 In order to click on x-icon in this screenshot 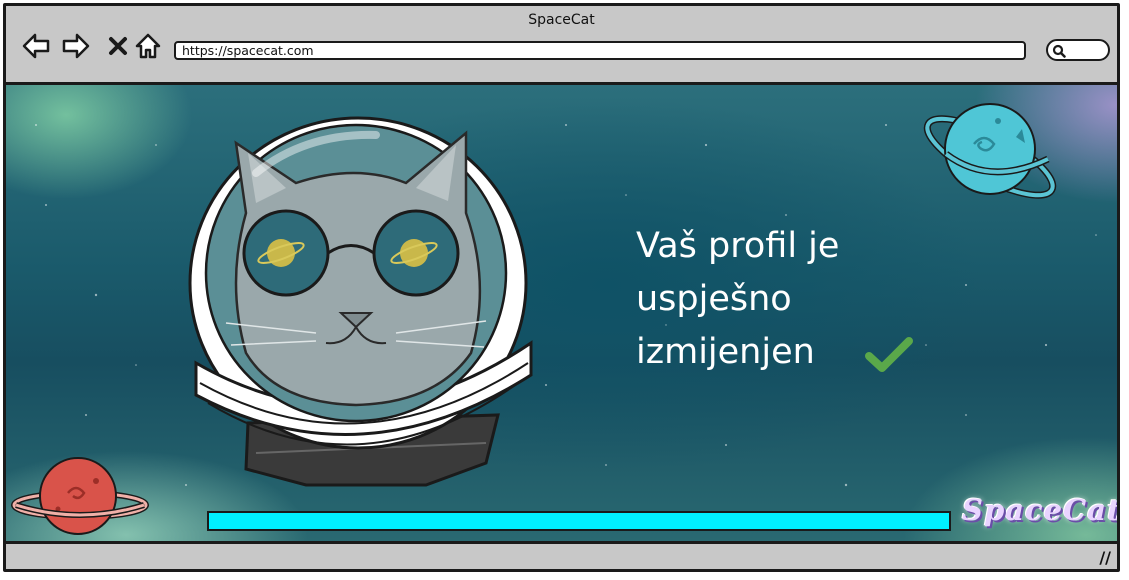, I will do `click(118, 46)`.